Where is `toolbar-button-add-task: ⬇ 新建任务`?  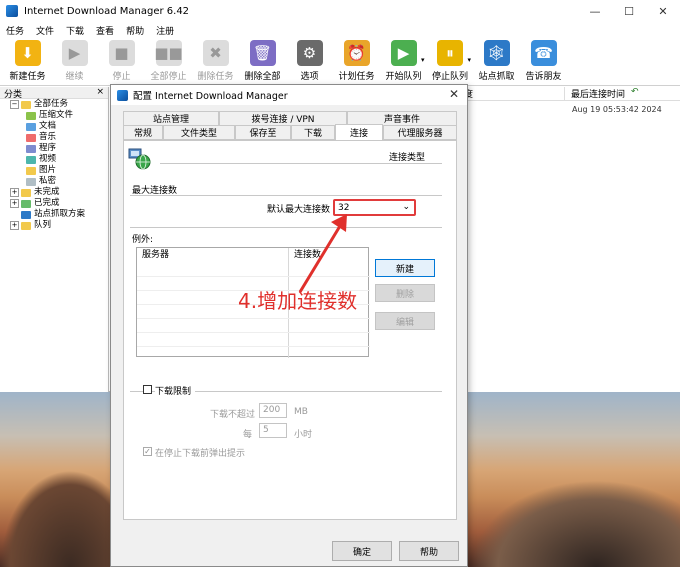
toolbar-button-add-task: ⬇ 新建任务 is located at coordinates (27, 60).